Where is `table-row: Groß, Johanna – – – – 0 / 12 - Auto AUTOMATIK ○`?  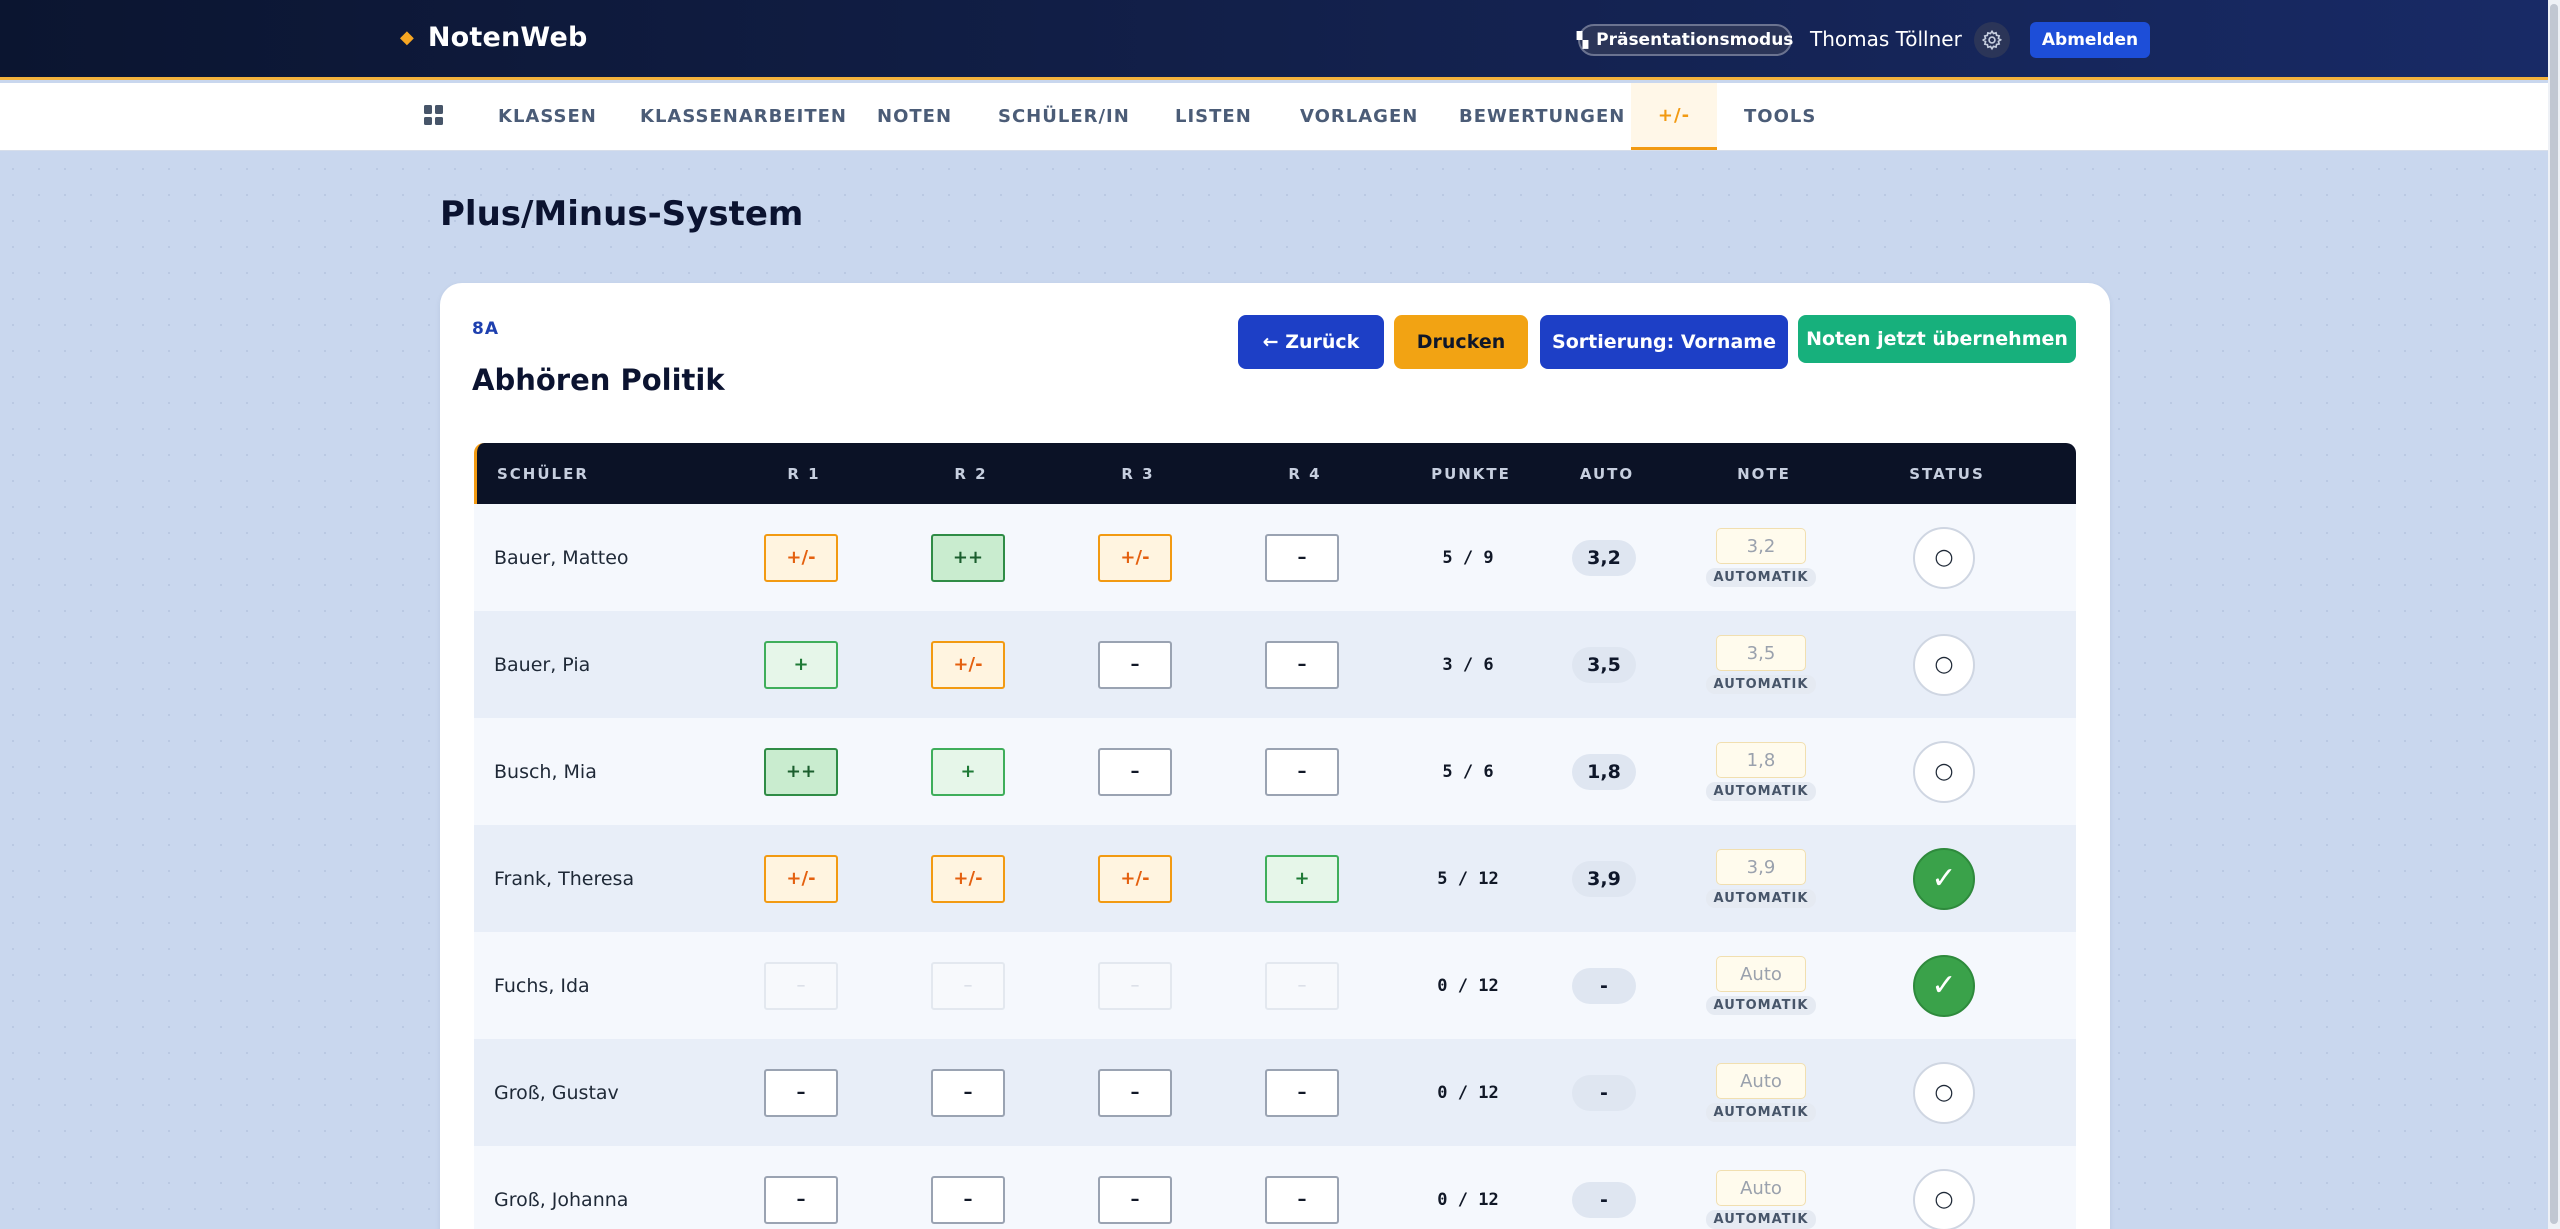
table-row: Groß, Johanna – – – – 0 / 12 - Auto AUTOMATIK ○ is located at coordinates (1275, 1187).